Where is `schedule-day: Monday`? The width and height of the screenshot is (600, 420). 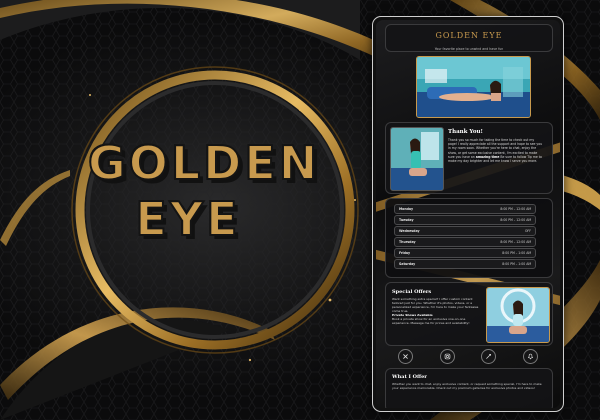 schedule-day: Monday is located at coordinates (406, 208).